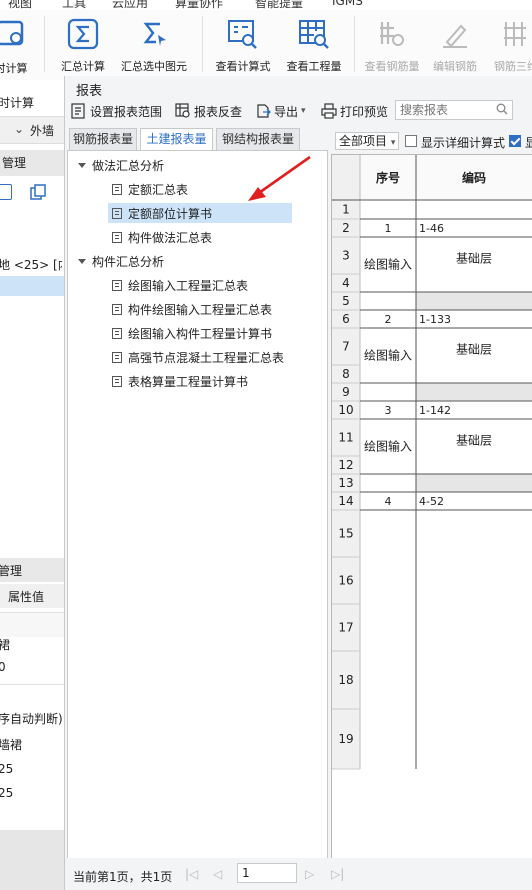 This screenshot has height=890, width=532. I want to click on table-row: 3, so click(346, 255).